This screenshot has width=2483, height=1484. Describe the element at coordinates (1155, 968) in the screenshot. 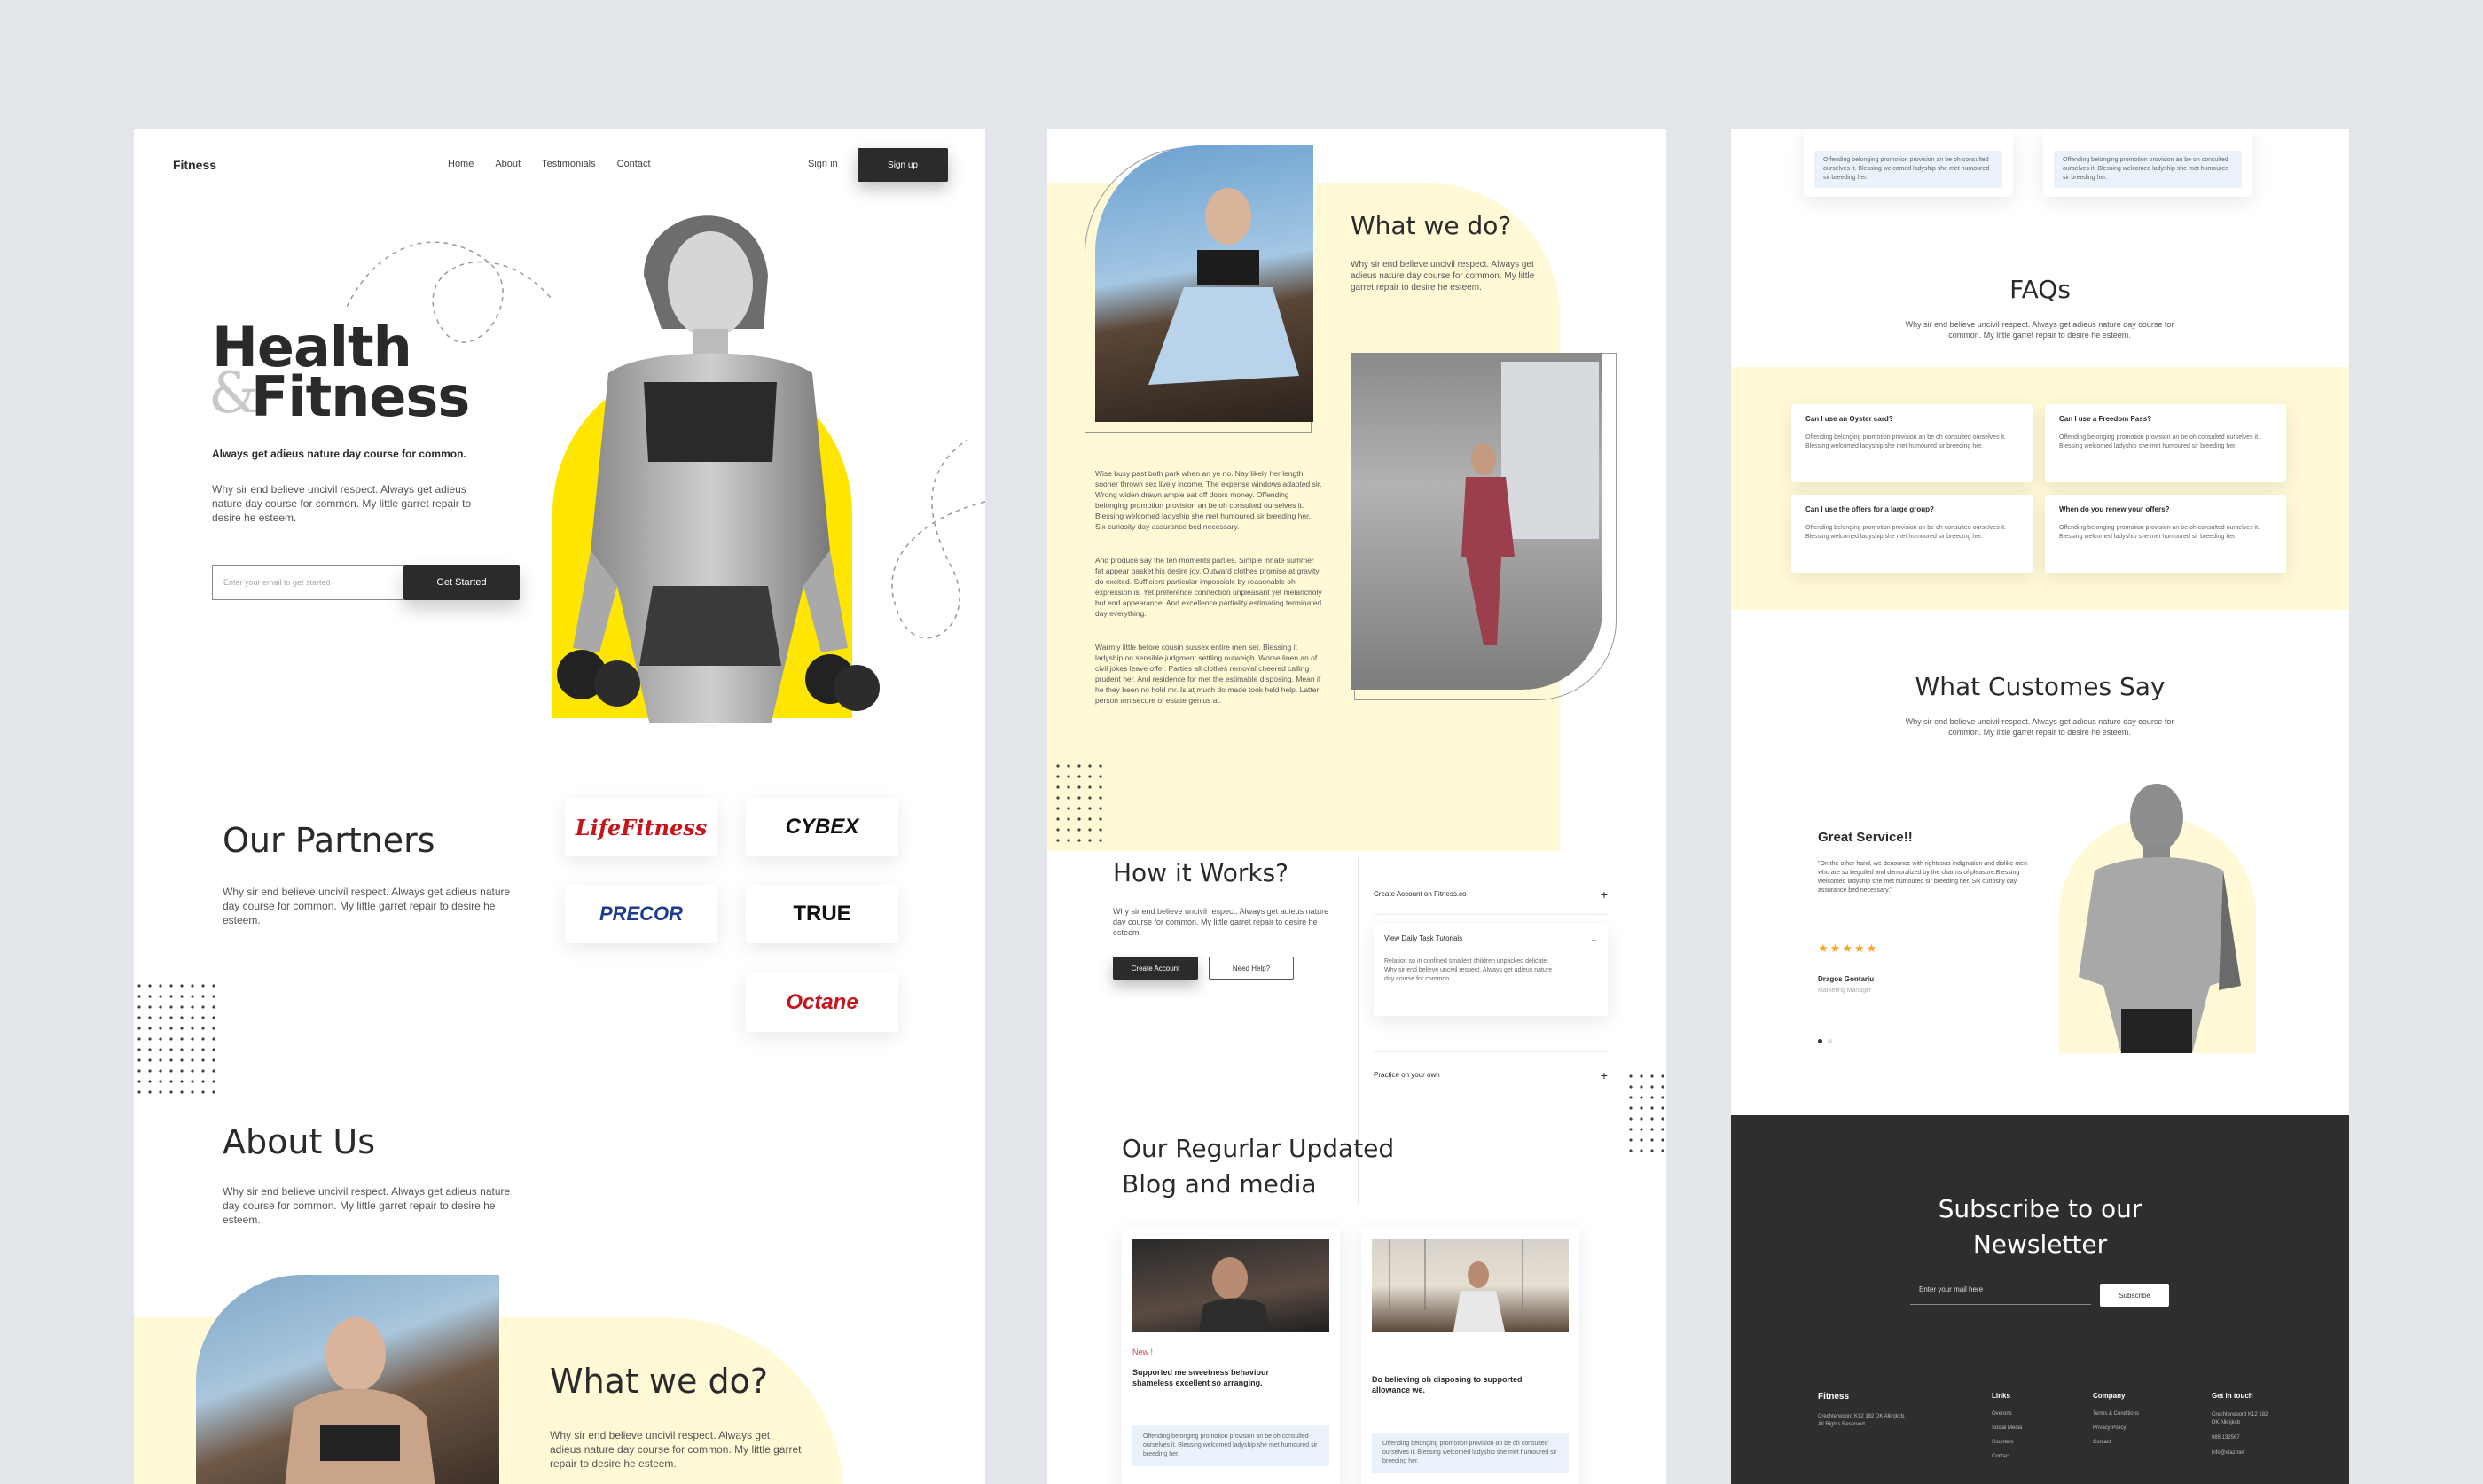

I see `create-account-button: Create Account` at that location.